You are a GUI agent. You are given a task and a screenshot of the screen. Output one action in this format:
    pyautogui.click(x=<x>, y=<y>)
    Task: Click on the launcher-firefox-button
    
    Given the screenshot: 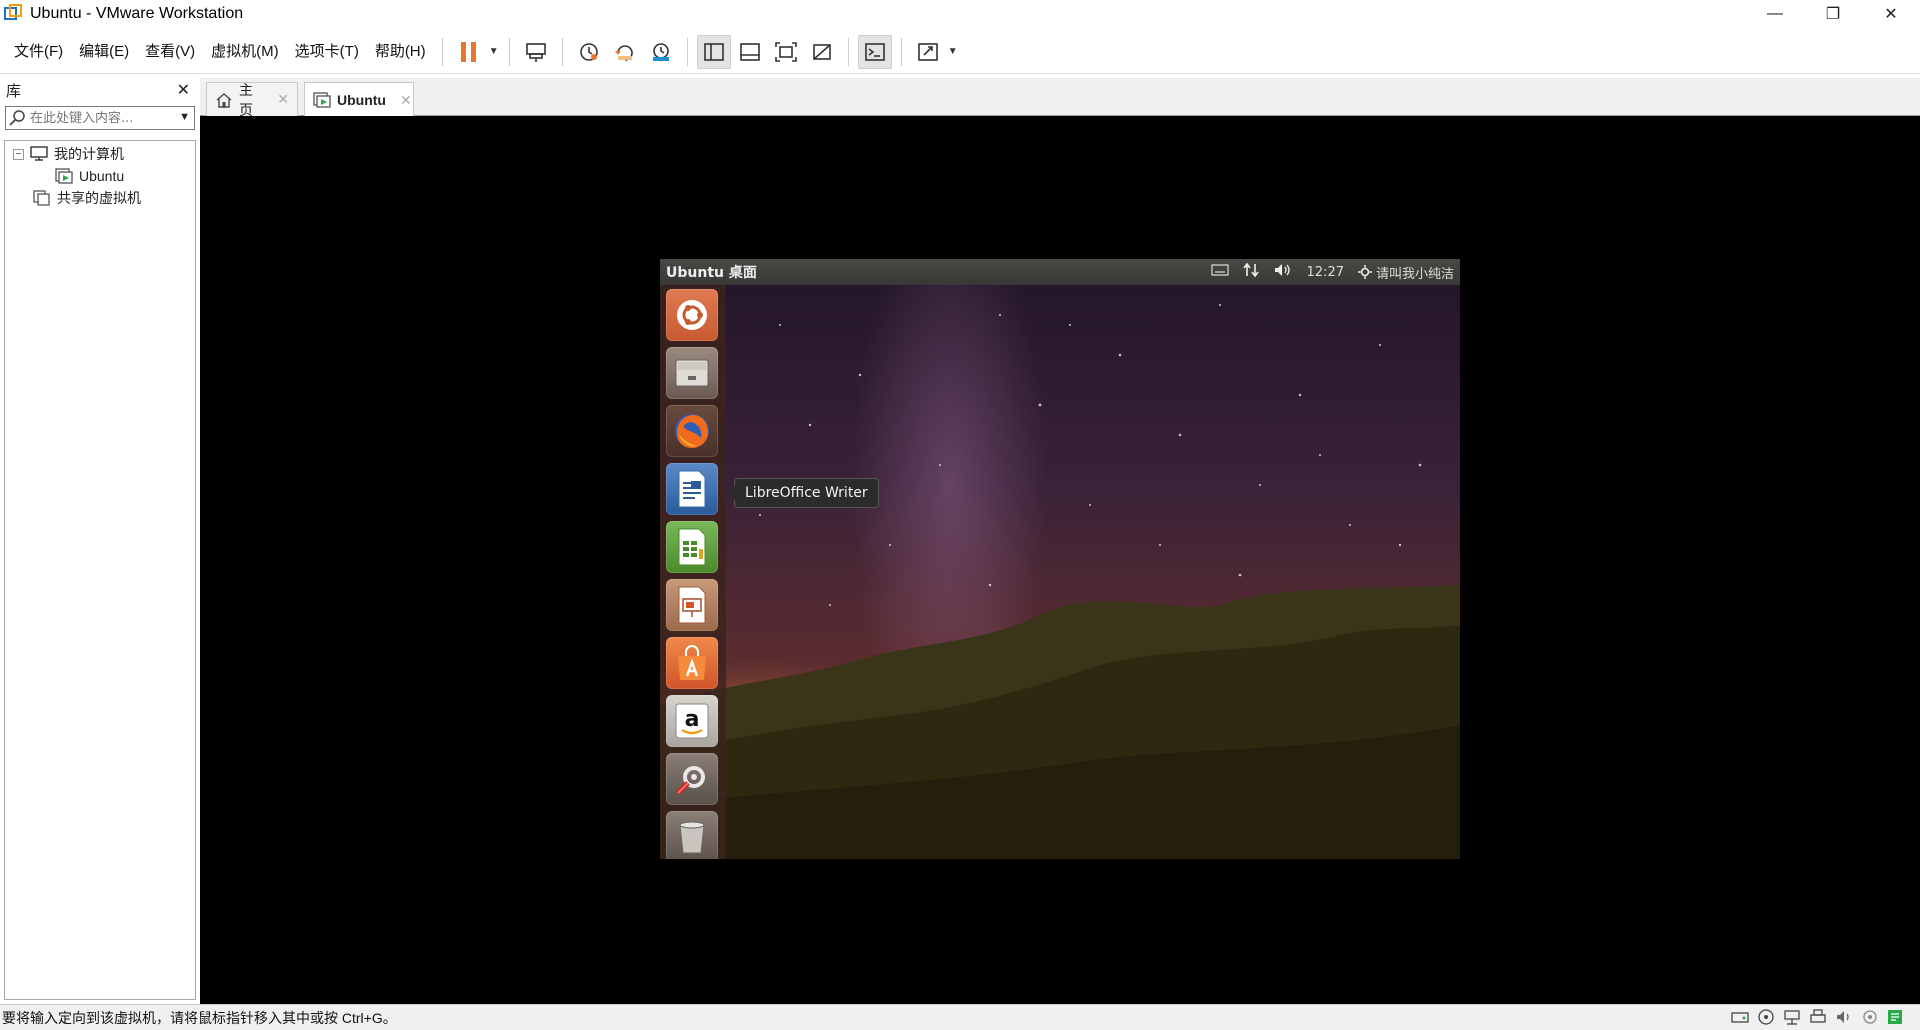 What is the action you would take?
    pyautogui.click(x=692, y=431)
    